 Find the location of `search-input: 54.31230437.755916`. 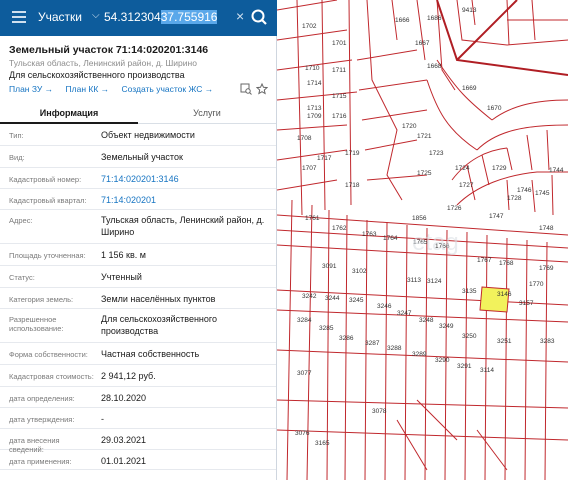

search-input: 54.31230437.755916 is located at coordinates (161, 17).